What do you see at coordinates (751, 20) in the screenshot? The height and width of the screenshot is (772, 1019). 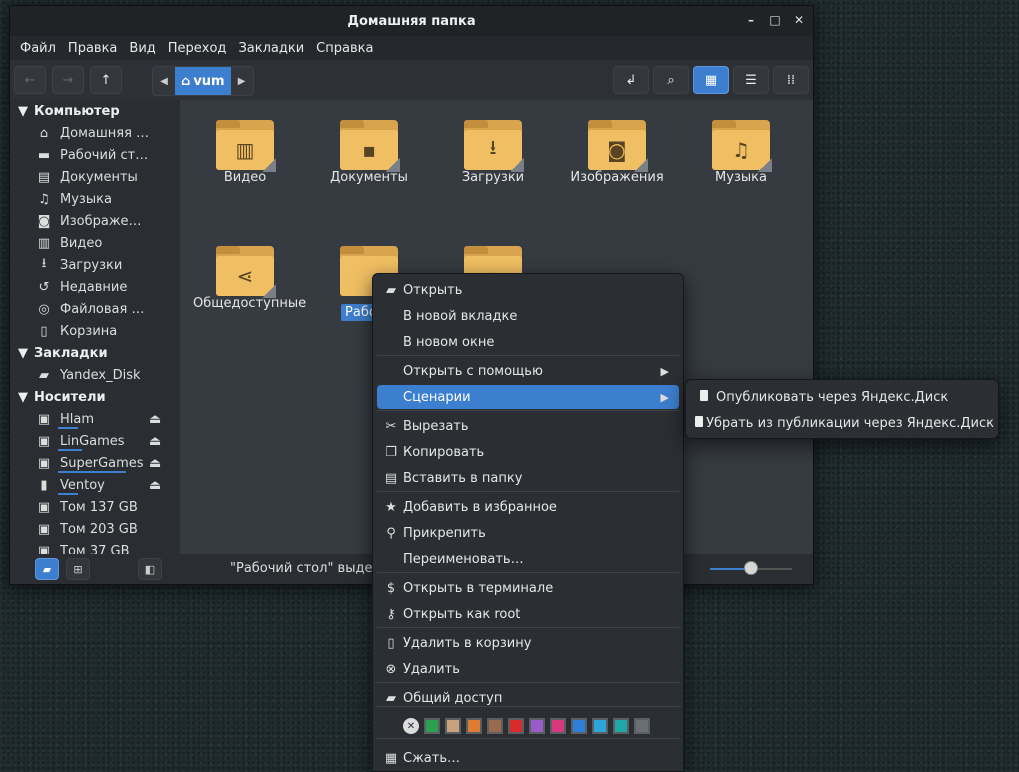 I see `minimize-icon: –` at bounding box center [751, 20].